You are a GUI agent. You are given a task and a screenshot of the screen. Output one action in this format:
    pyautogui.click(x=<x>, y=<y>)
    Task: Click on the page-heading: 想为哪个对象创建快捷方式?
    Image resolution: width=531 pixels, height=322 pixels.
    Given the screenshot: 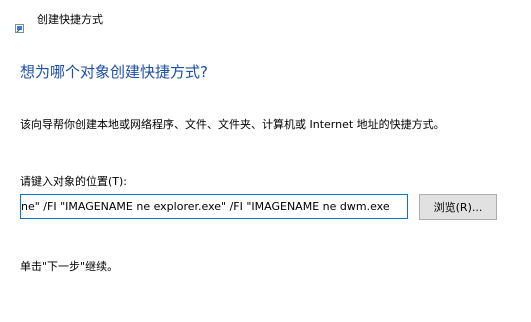 What is the action you would take?
    pyautogui.click(x=114, y=72)
    